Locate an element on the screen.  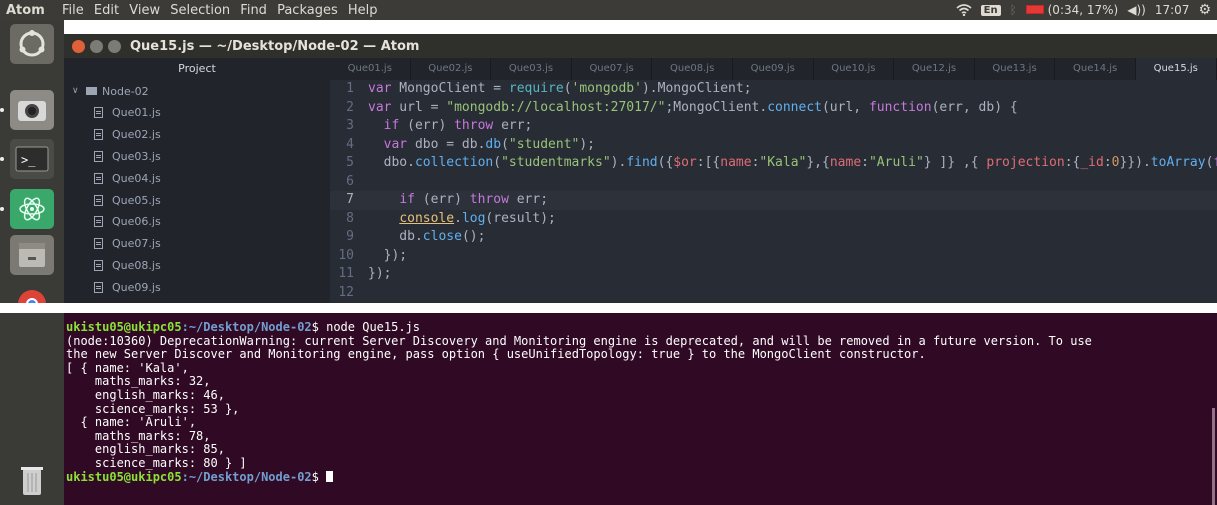
menu-selection: Selection is located at coordinates (200, 10).